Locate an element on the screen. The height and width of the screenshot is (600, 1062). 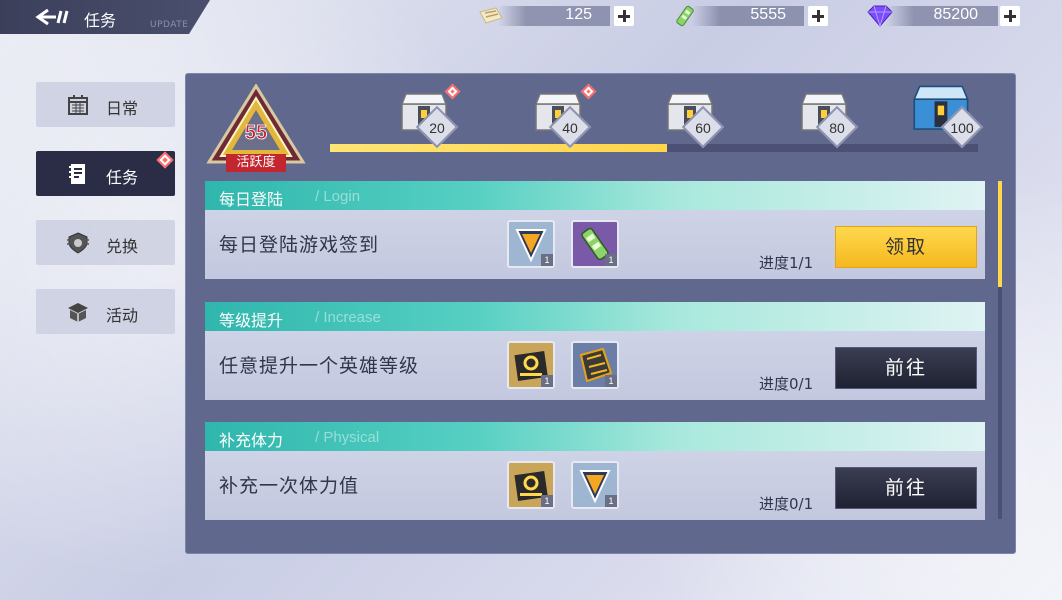
activity-label: 活跃度 is located at coordinates (256, 163).